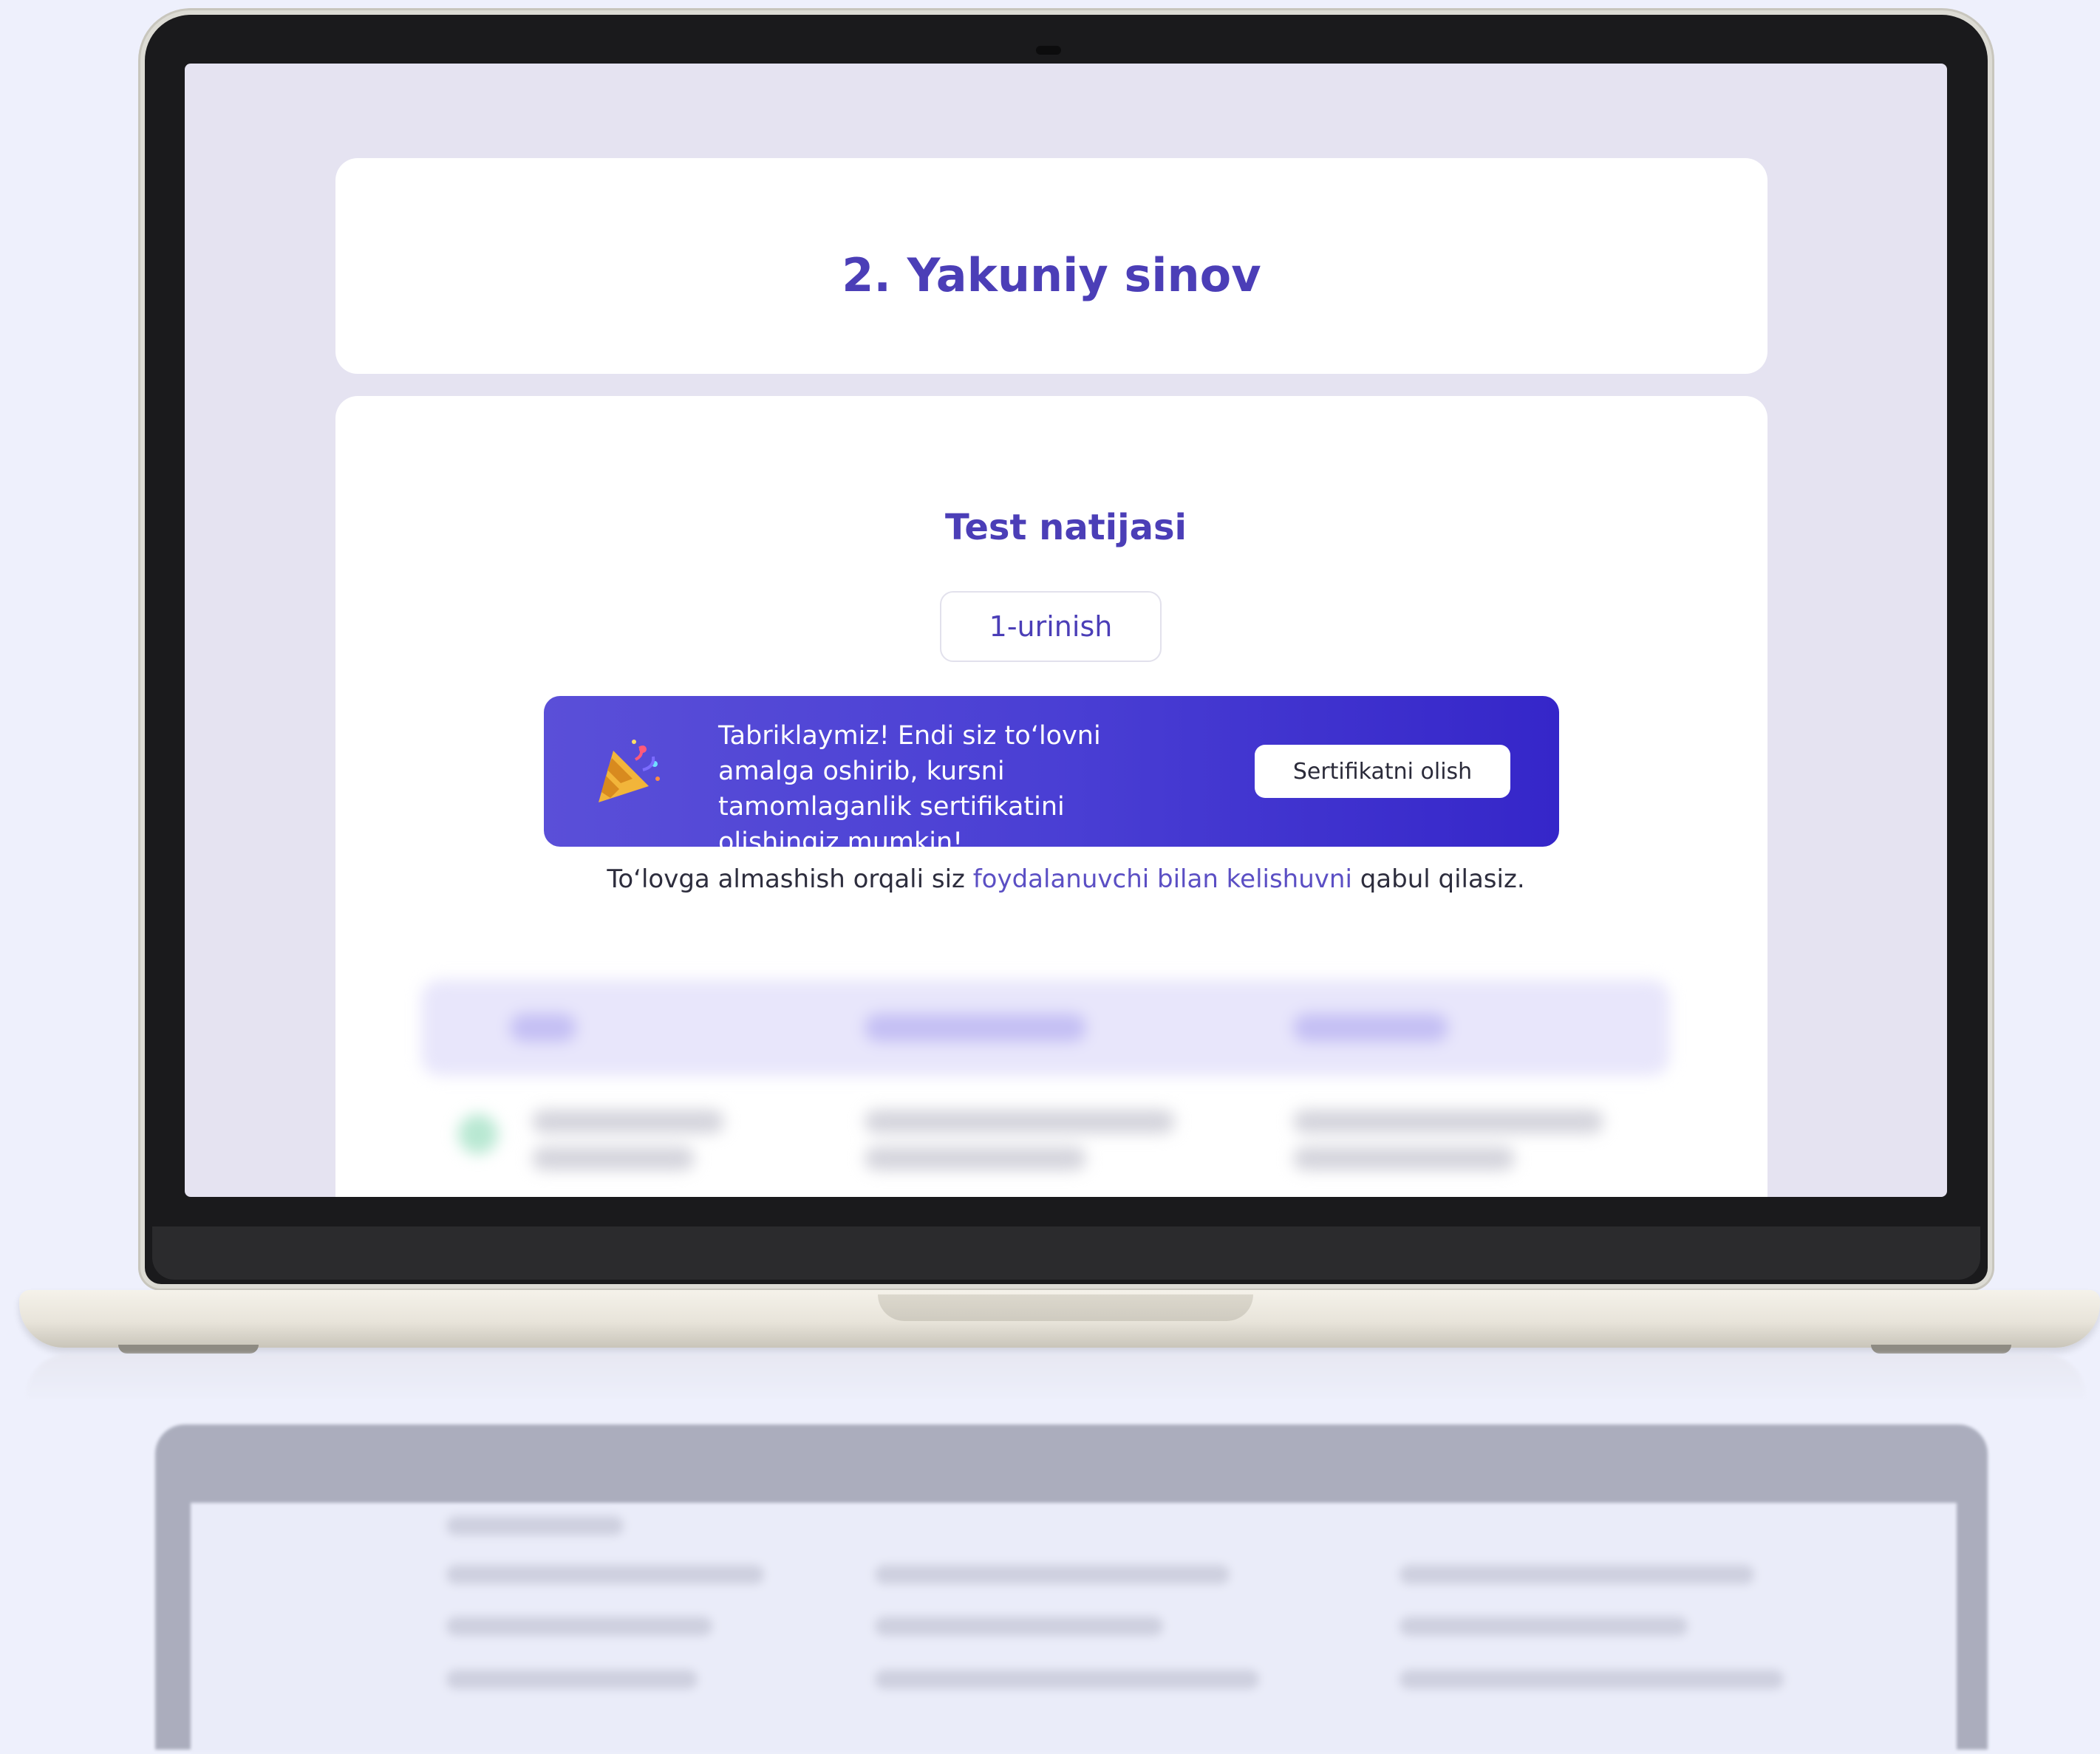  I want to click on page-title: 2. Yakuniy sinov, so click(1051, 275).